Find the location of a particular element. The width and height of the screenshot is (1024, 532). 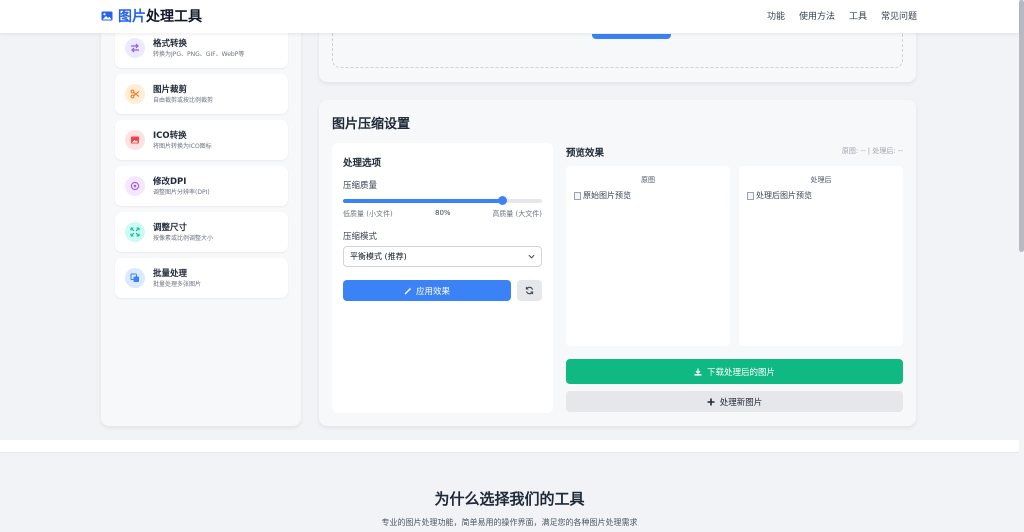

logo: 图片处理工具 is located at coordinates (151, 16).